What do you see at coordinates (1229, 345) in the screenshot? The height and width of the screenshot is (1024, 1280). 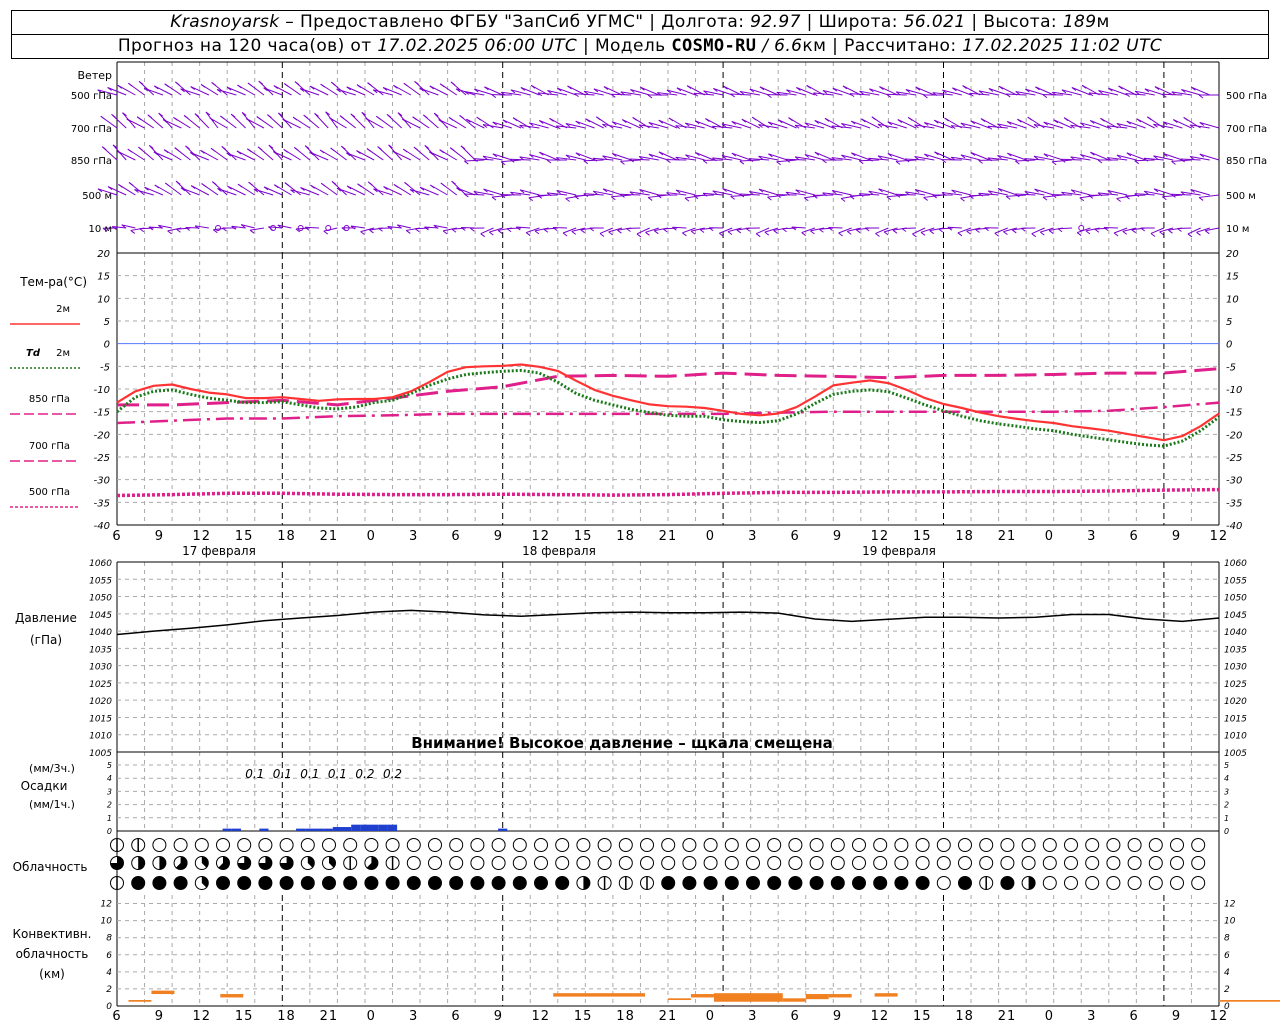 I see `temp-tick-right: 0` at bounding box center [1229, 345].